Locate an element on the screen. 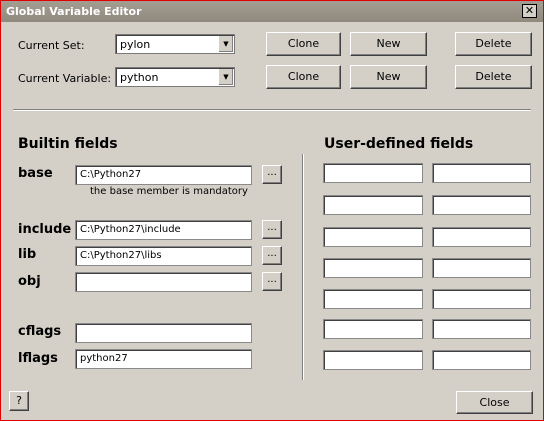 The width and height of the screenshot is (544, 421). current-variable-value: python is located at coordinates (139, 77).